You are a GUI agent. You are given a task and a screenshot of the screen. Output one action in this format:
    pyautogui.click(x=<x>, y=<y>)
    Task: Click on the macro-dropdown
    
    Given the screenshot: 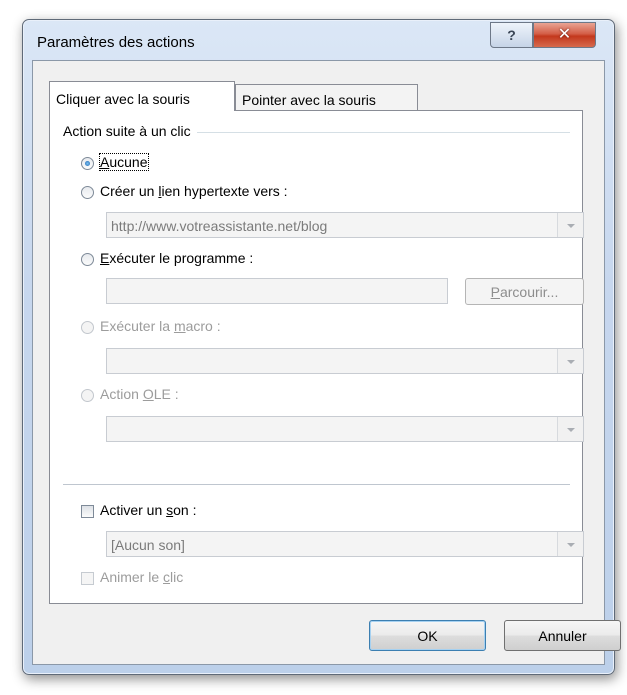 What is the action you would take?
    pyautogui.click(x=345, y=361)
    